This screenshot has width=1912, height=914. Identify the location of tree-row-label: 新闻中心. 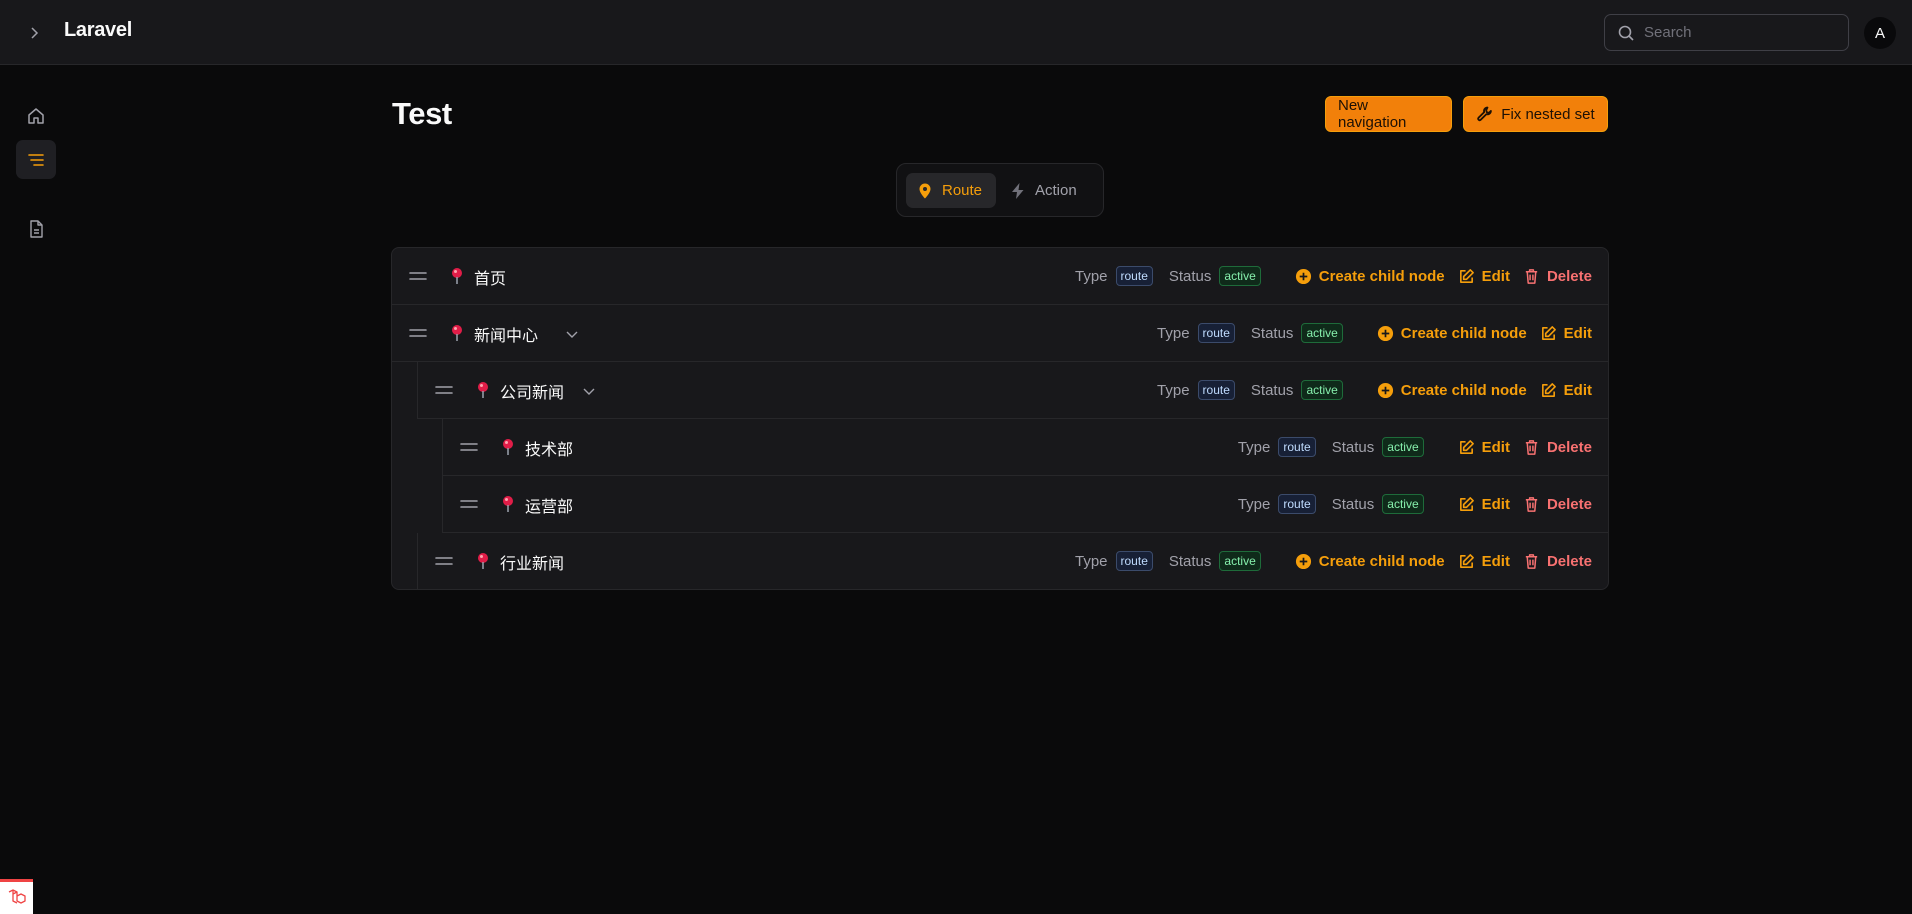
(506, 335).